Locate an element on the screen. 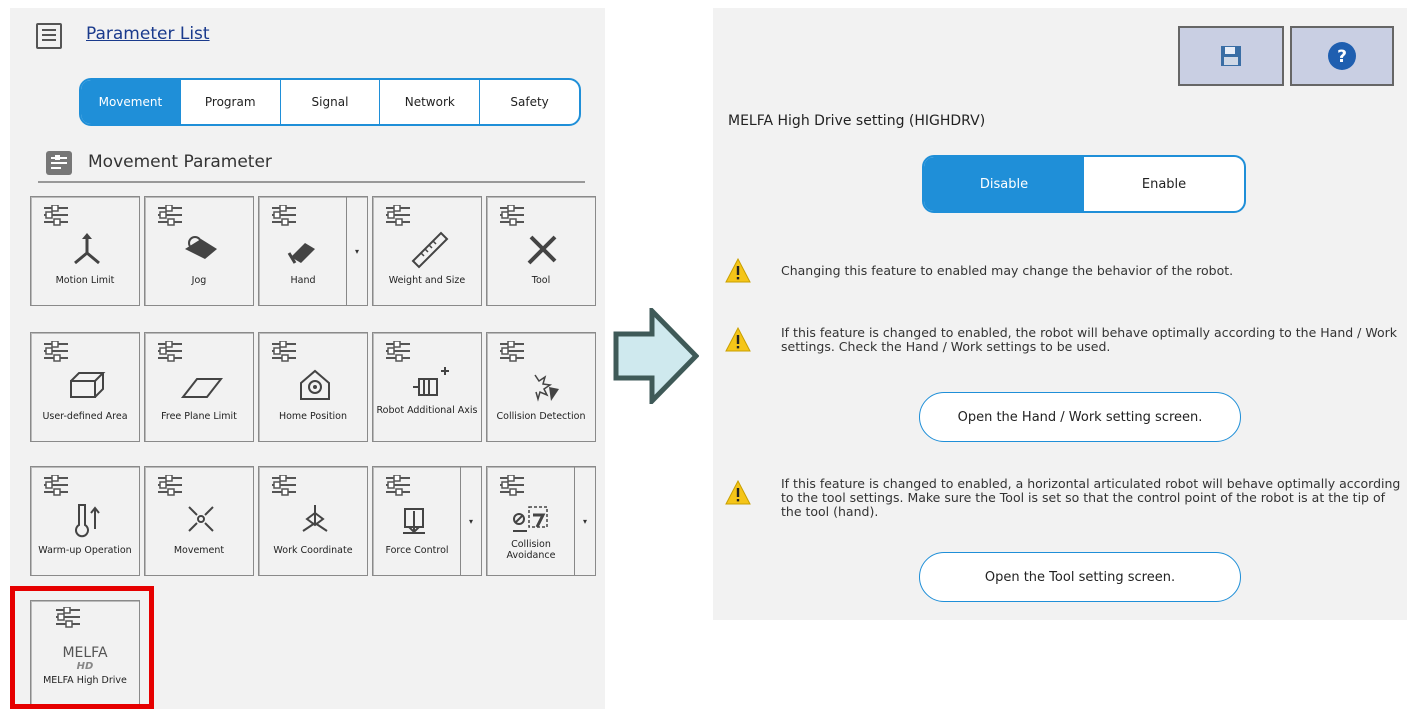 This screenshot has height=709, width=1407. help-button: ? is located at coordinates (1342, 56).